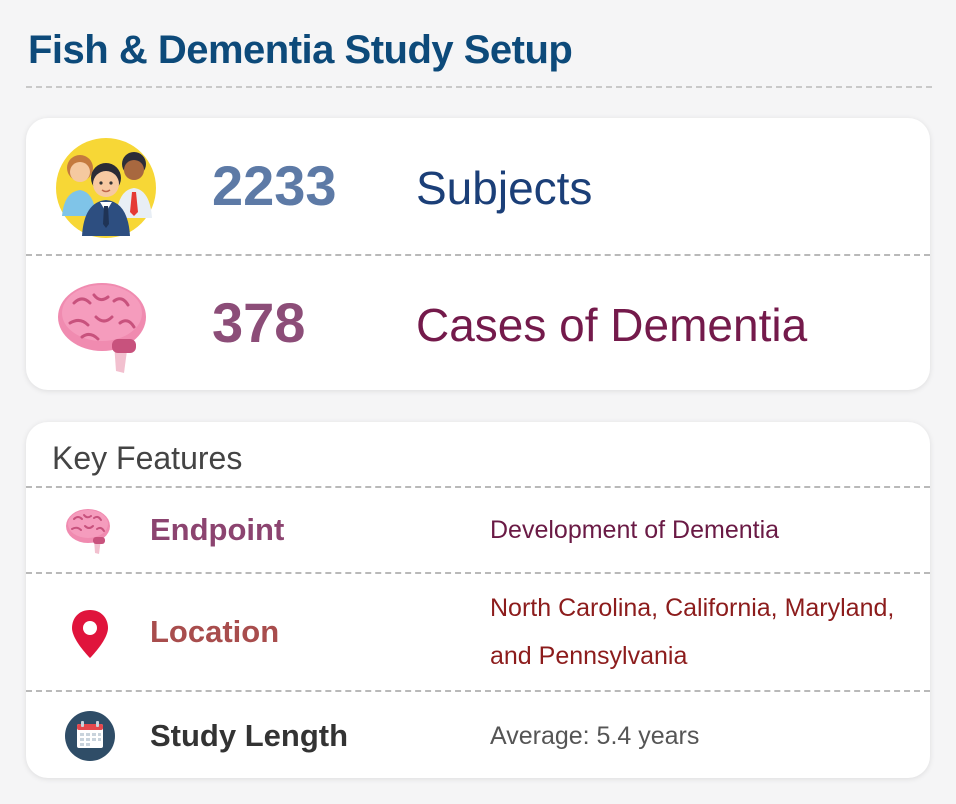 The width and height of the screenshot is (956, 804). Describe the element at coordinates (478, 735) in the screenshot. I see `feature-row-study-length: Study Length Average: 5.4 years` at that location.